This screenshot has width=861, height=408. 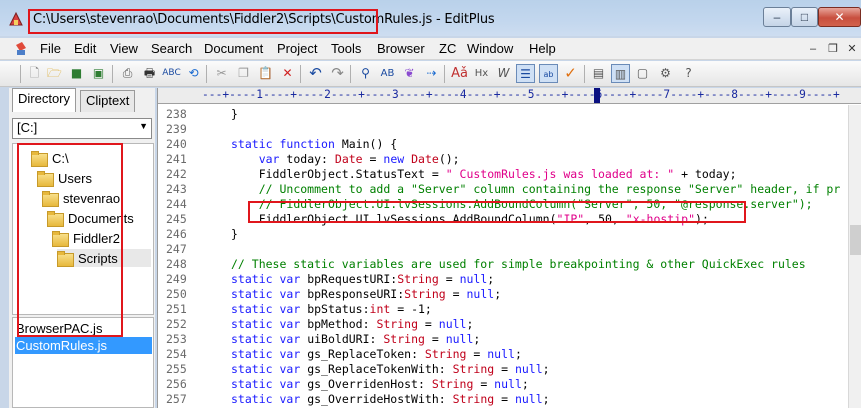 I want to click on code-annotation-box, so click(x=497, y=212).